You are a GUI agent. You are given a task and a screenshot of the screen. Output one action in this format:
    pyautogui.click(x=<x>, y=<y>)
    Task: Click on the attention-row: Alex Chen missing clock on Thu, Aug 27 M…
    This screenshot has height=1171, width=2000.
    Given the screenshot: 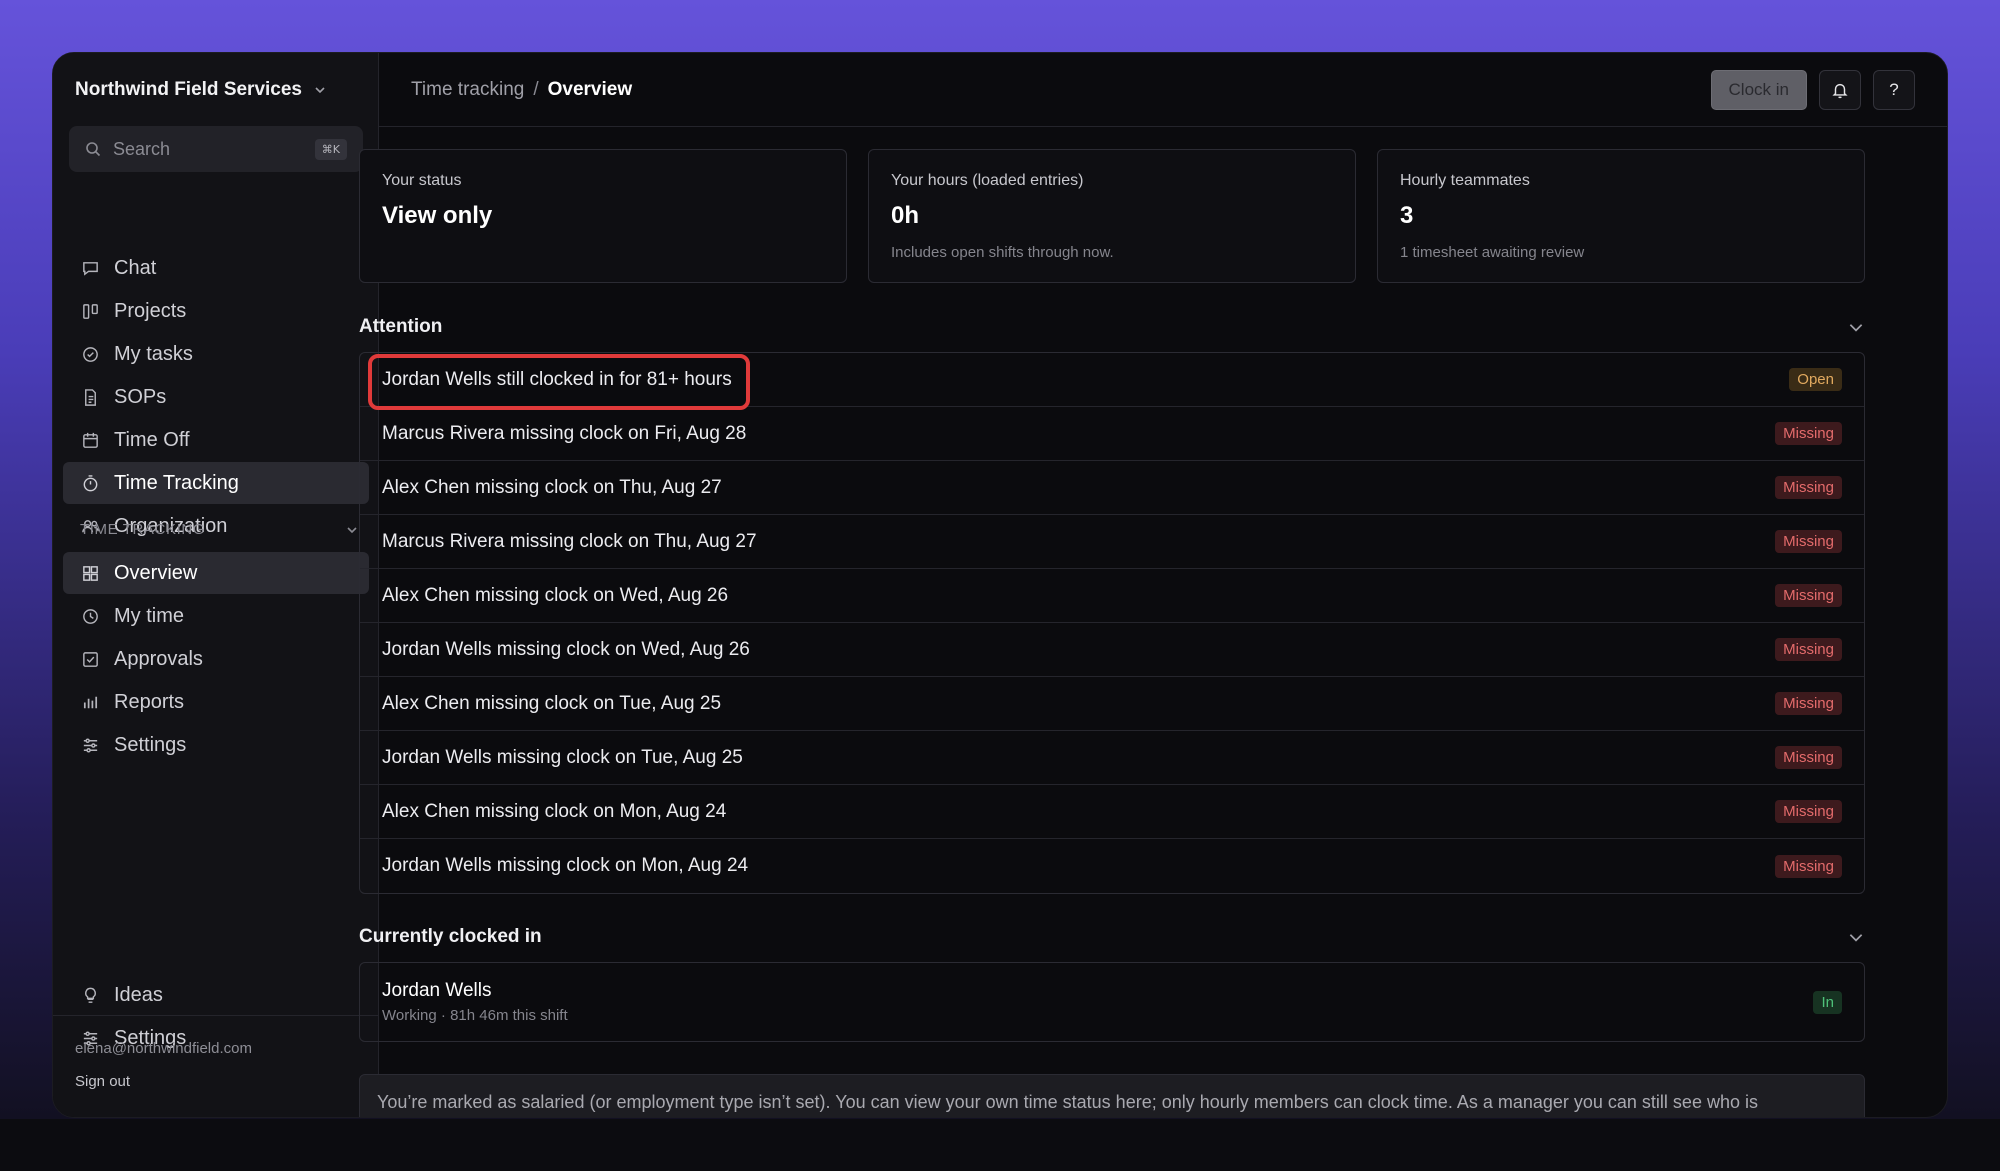 What is the action you would take?
    pyautogui.click(x=1112, y=488)
    